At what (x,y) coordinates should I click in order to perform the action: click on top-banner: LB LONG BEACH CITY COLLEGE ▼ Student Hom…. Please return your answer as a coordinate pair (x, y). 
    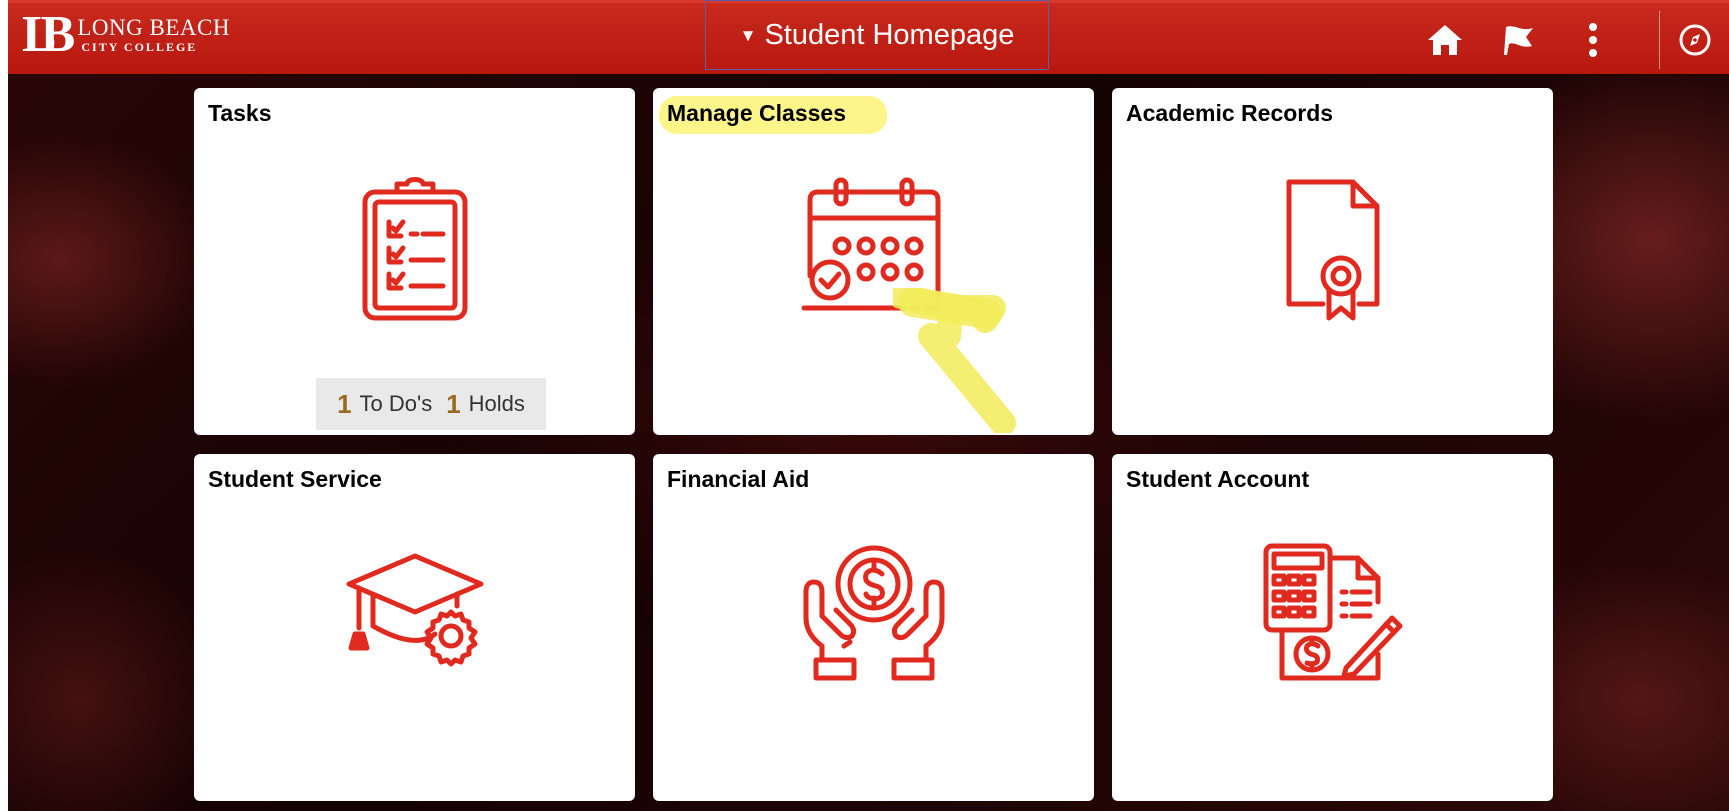
    Looking at the image, I should click on (868, 37).